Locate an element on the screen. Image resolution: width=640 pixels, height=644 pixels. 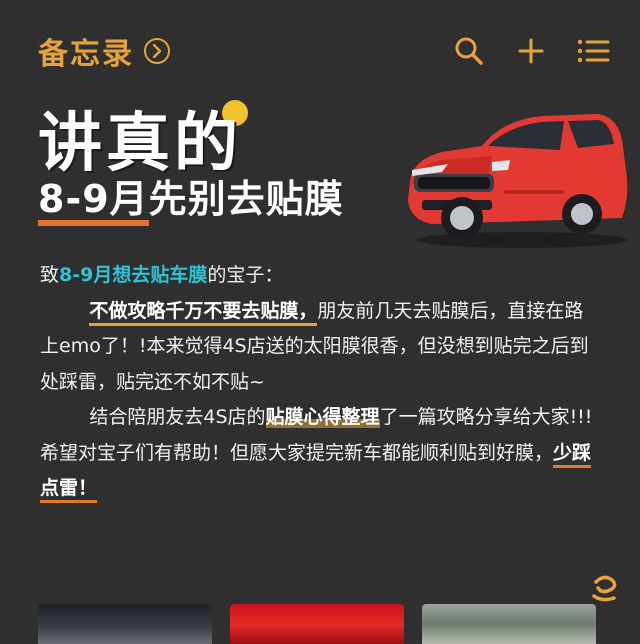
image-thumbnails is located at coordinates (317, 624).